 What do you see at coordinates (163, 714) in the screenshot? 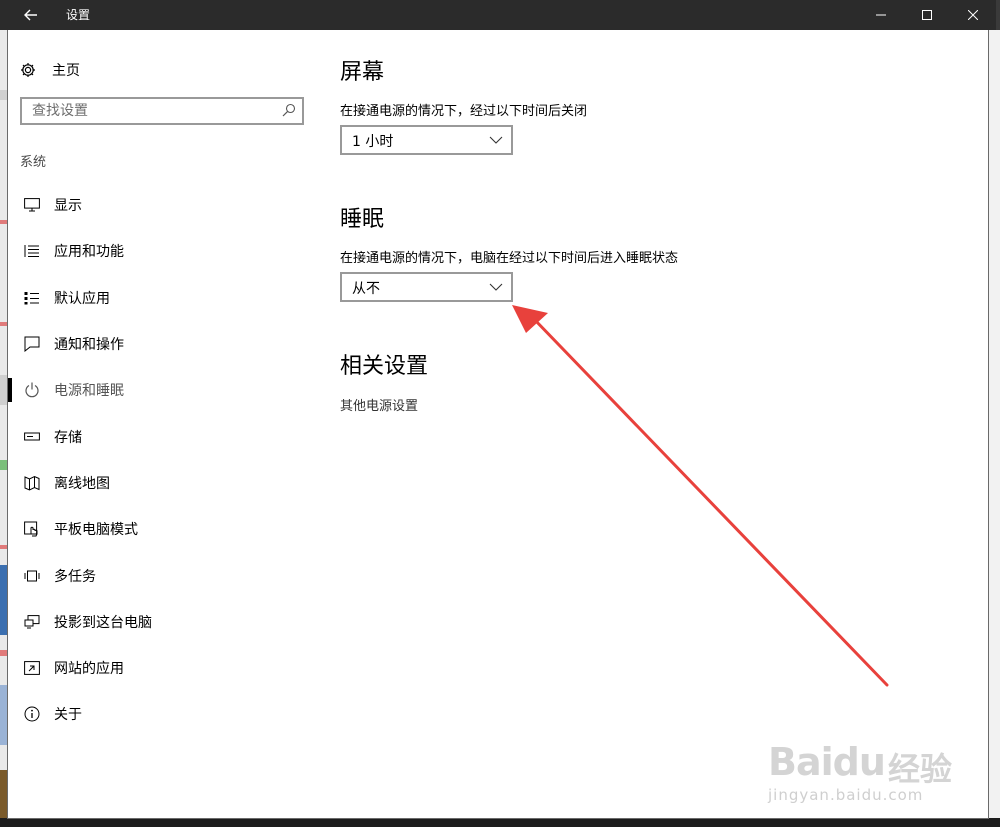
I see `sidebar-item-about: 关于` at bounding box center [163, 714].